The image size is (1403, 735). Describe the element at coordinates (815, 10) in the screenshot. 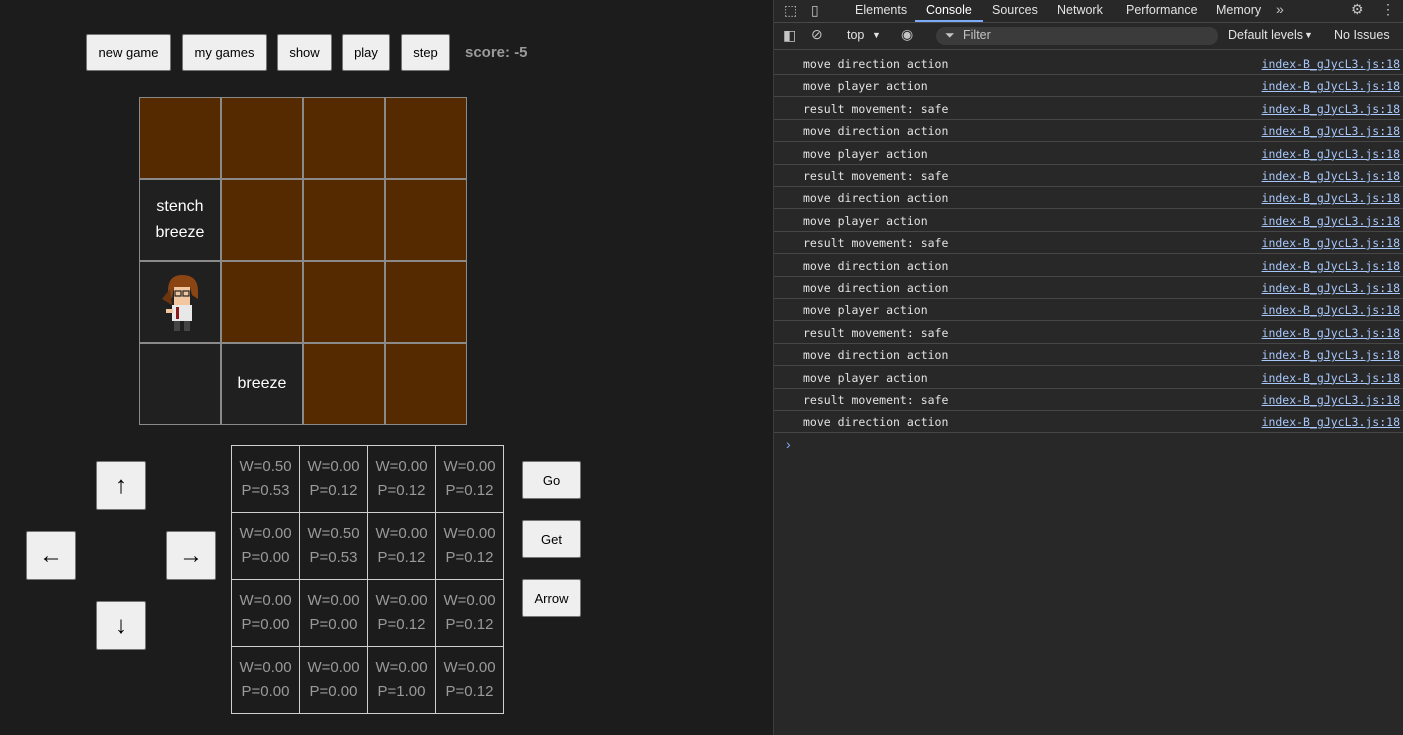

I see `device-toolbar-icon: ▯` at that location.